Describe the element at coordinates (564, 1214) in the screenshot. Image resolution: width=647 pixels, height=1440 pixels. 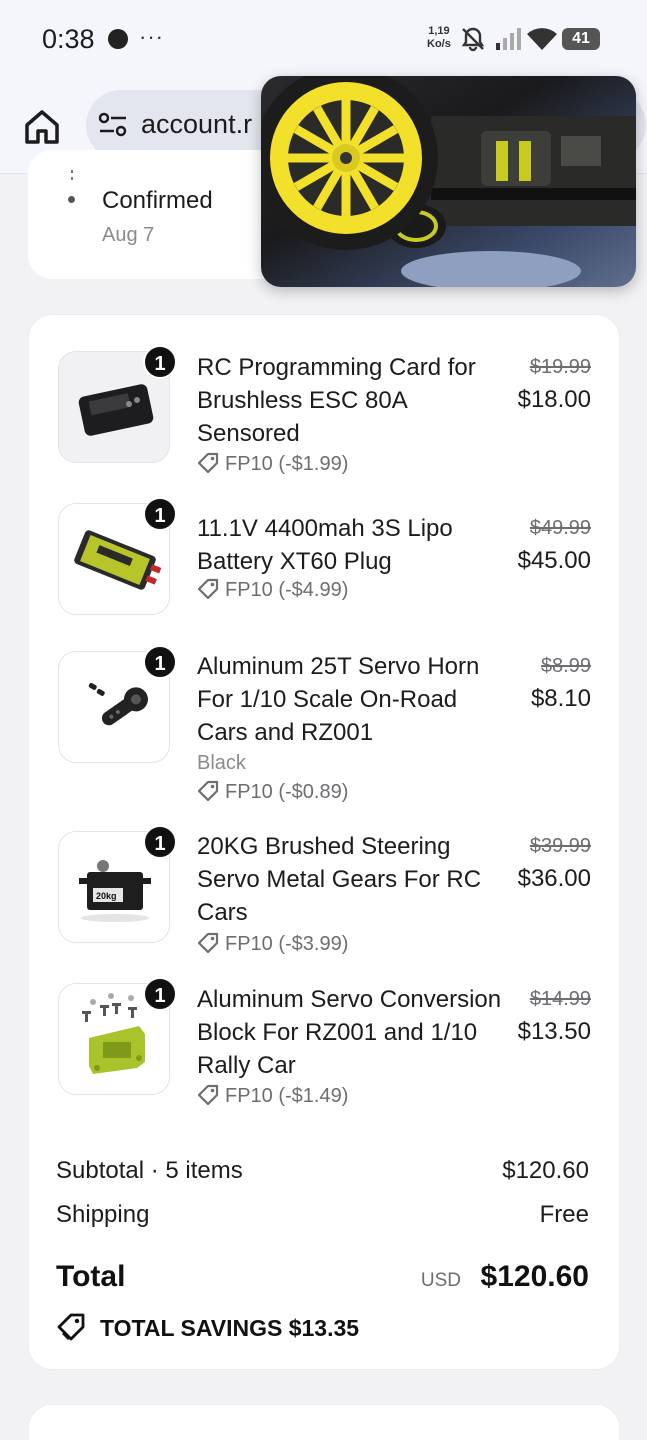
I see `shipping-value: Free` at that location.